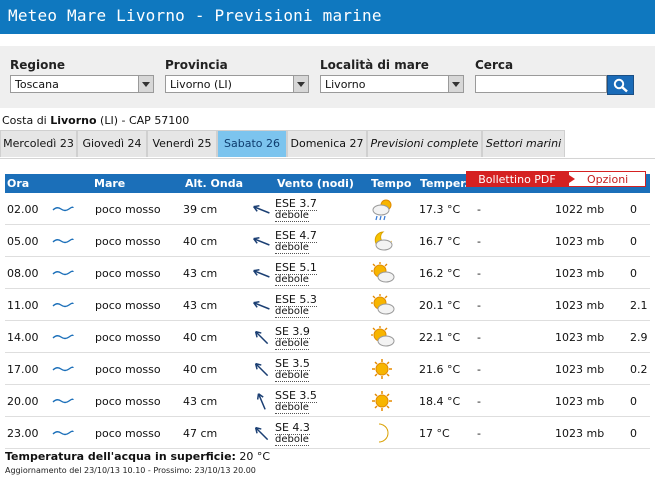 The width and height of the screenshot is (655, 480). I want to click on row-temp: 18.4 °C, so click(440, 401).